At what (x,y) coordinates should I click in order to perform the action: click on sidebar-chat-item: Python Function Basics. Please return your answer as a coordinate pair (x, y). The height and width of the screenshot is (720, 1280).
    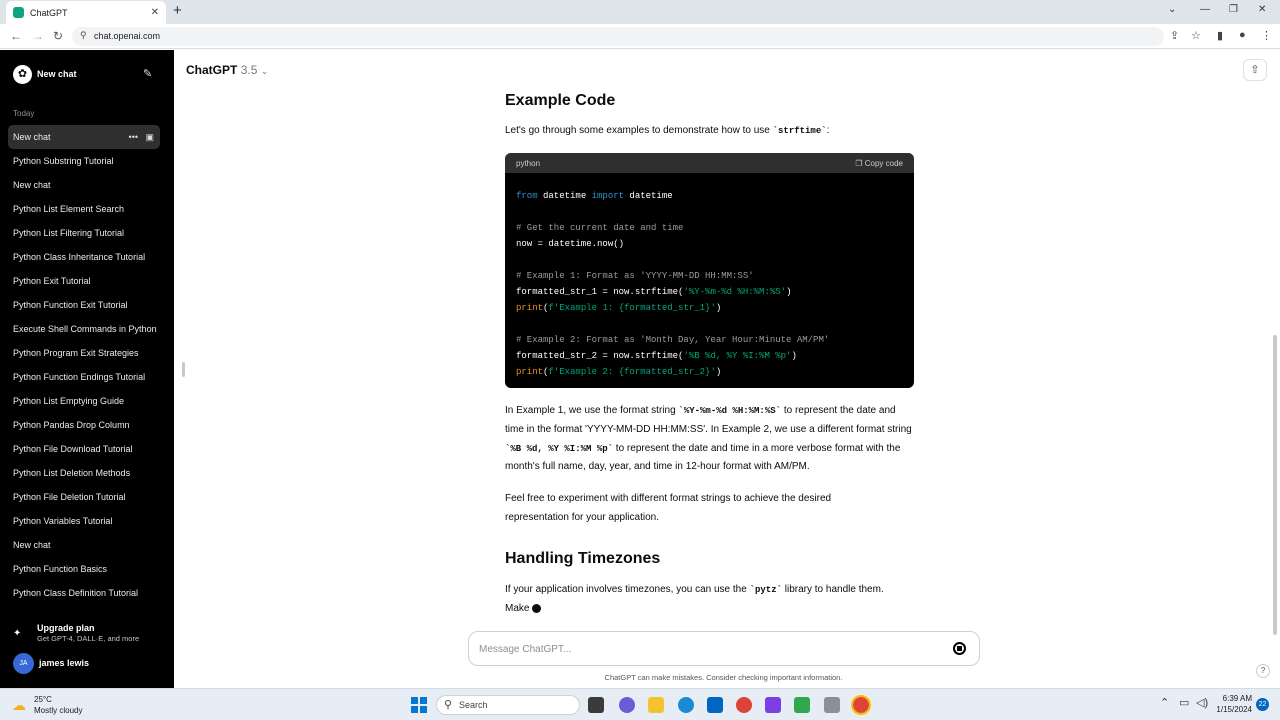
    Looking at the image, I should click on (84, 569).